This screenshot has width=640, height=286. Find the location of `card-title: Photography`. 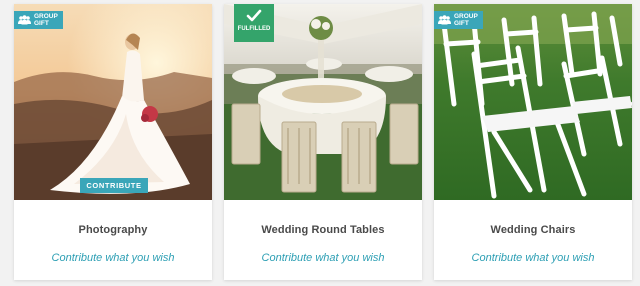

card-title: Photography is located at coordinates (113, 230).